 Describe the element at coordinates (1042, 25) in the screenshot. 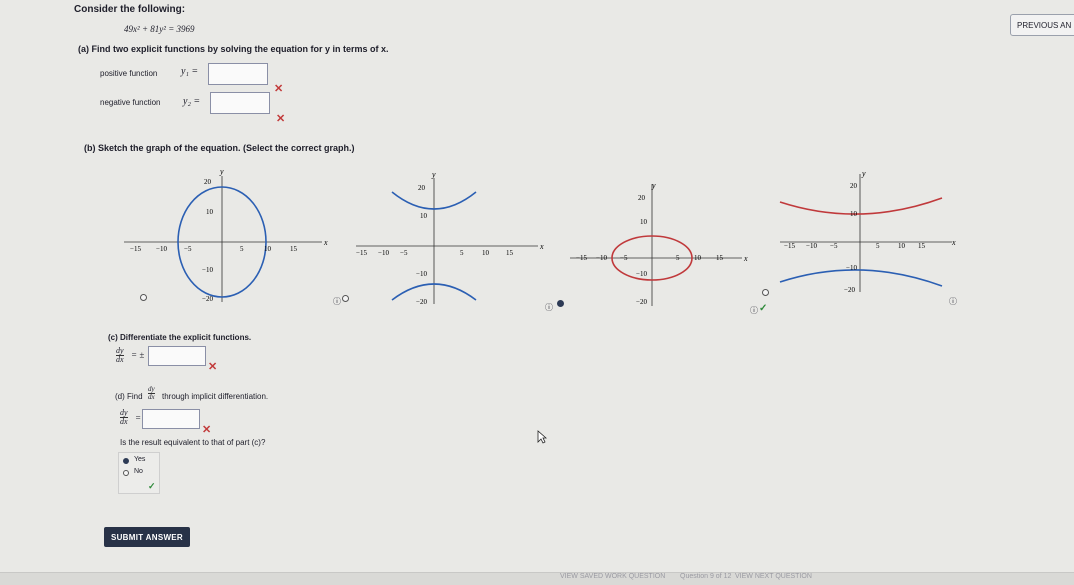

I see `previous-answers-button: PREVIOUS AN` at that location.